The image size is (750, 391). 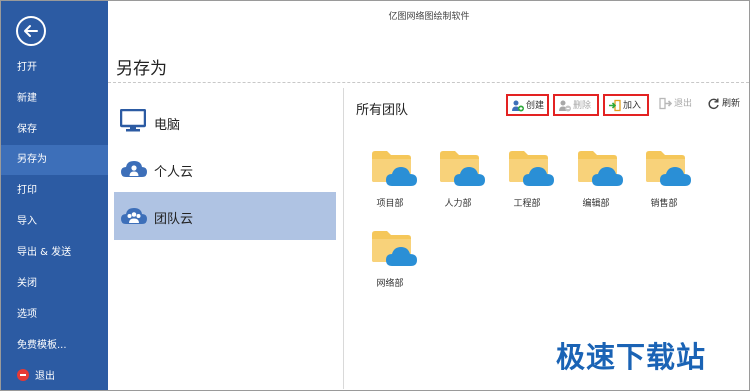 What do you see at coordinates (390, 284) in the screenshot?
I see `folder-label: 网络部` at bounding box center [390, 284].